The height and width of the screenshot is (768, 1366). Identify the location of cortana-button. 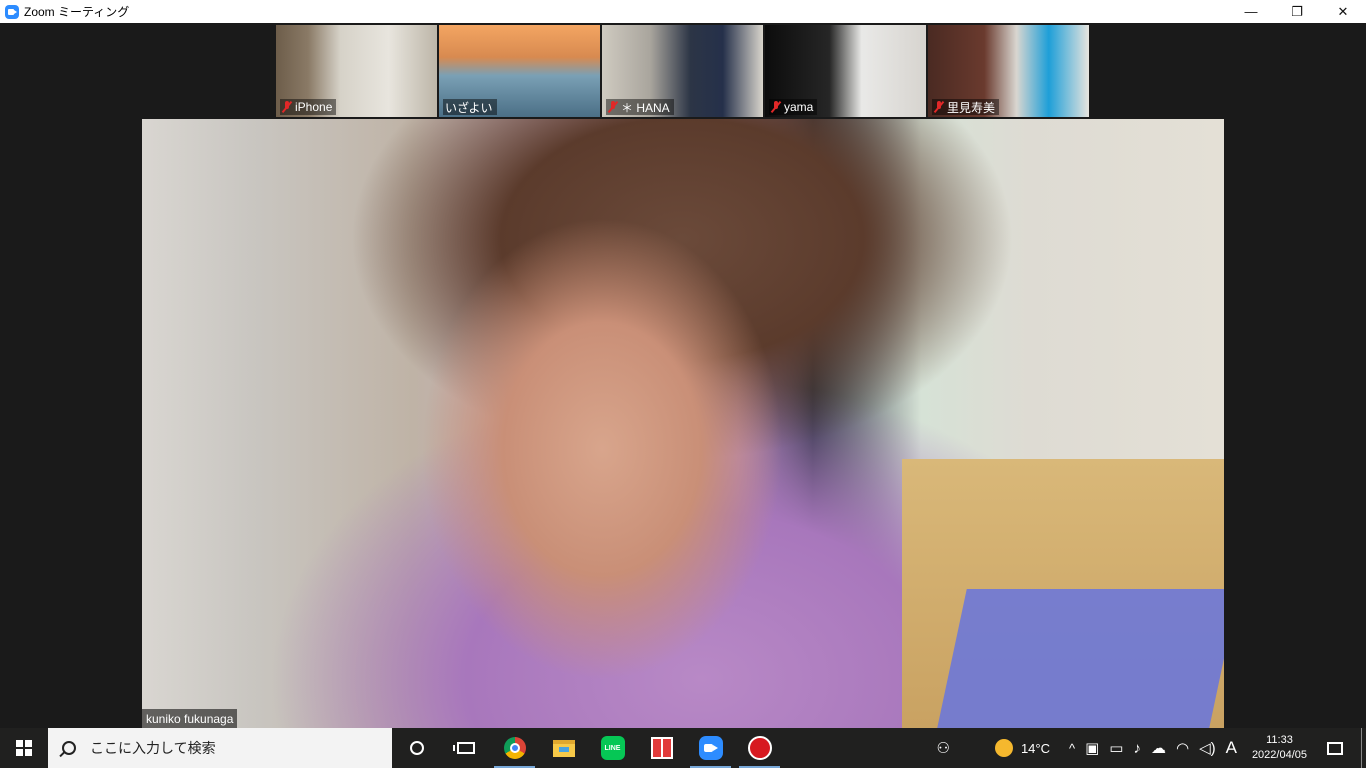
(416, 748).